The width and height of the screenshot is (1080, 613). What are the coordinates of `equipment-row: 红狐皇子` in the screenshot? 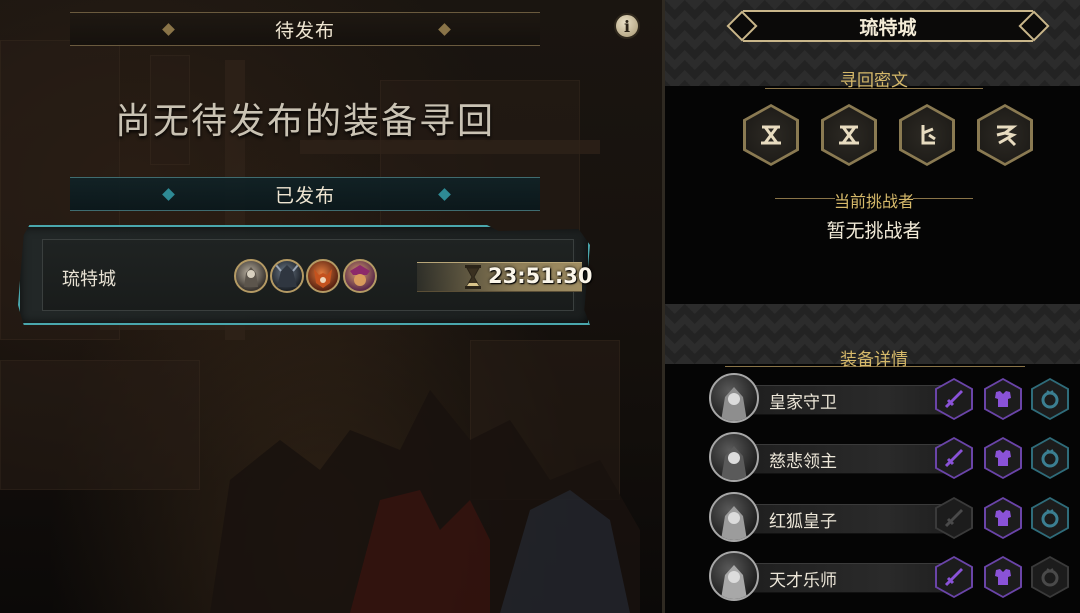 It's located at (894, 517).